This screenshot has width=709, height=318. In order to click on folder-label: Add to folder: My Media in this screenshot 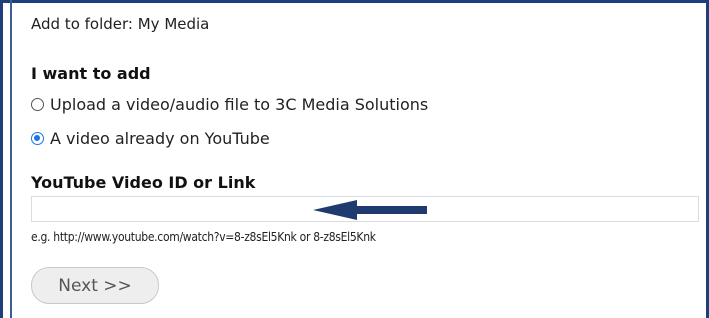, I will do `click(120, 24)`.